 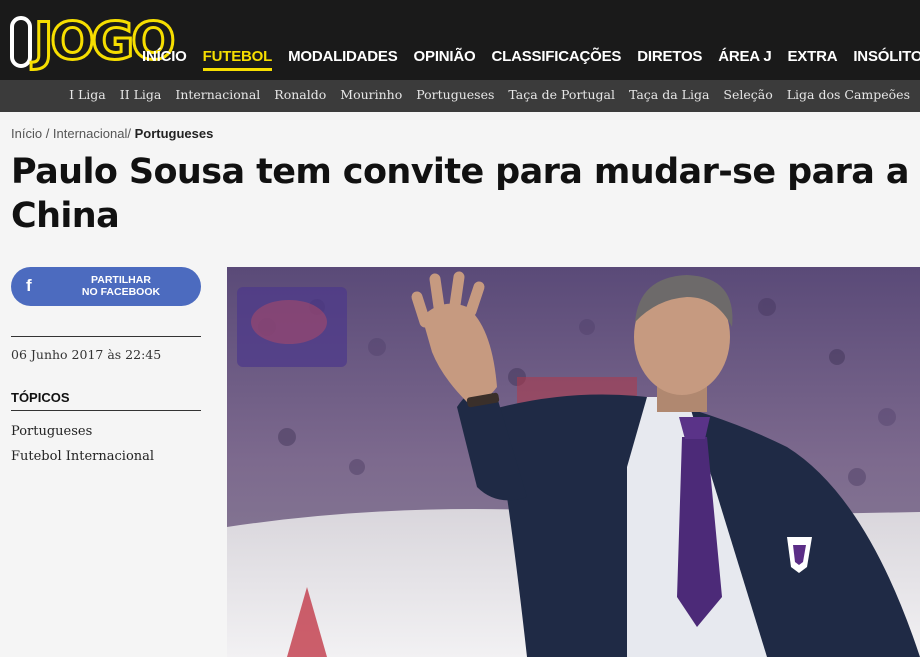 I want to click on subnav-liga-dos-campeoes: Liga dos Campeões, so click(x=848, y=94).